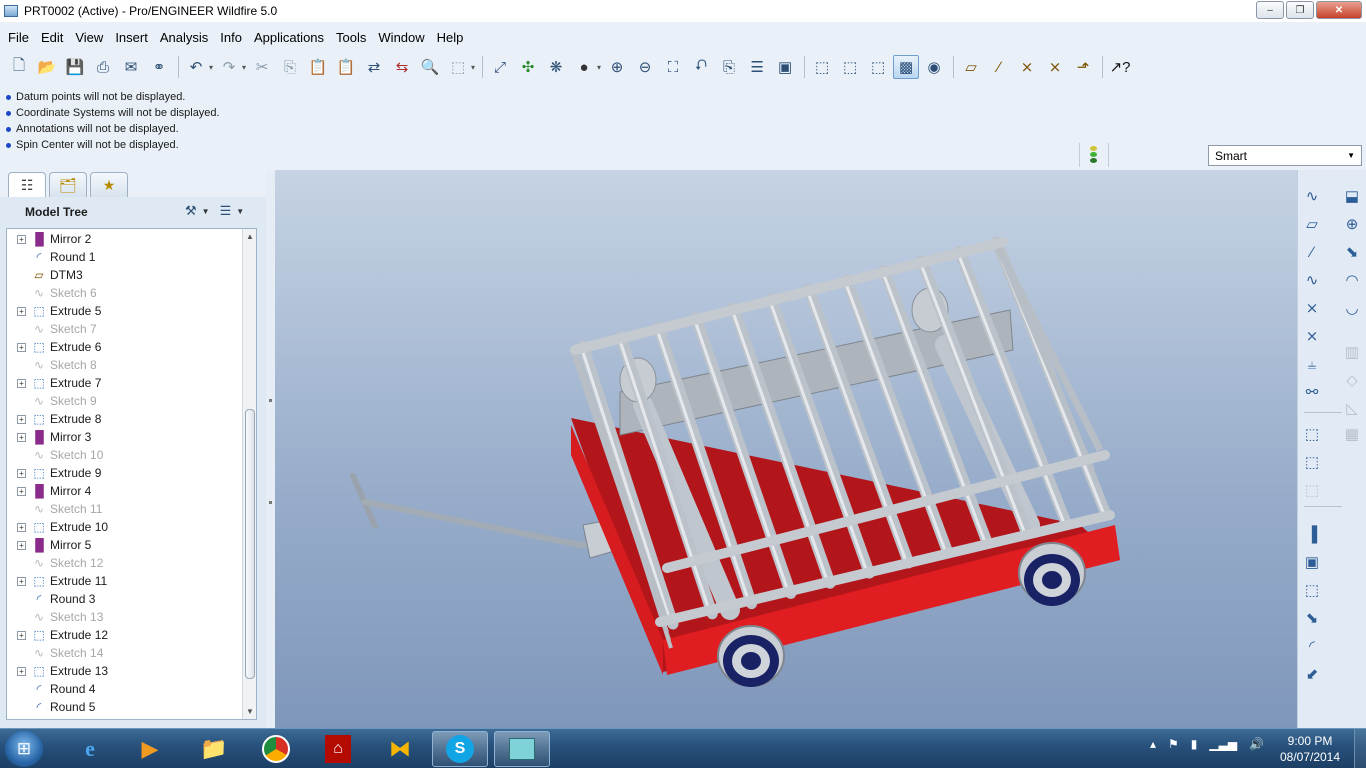 Image resolution: width=1366 pixels, height=768 pixels. I want to click on menu-analysis: Analysis, so click(184, 38).